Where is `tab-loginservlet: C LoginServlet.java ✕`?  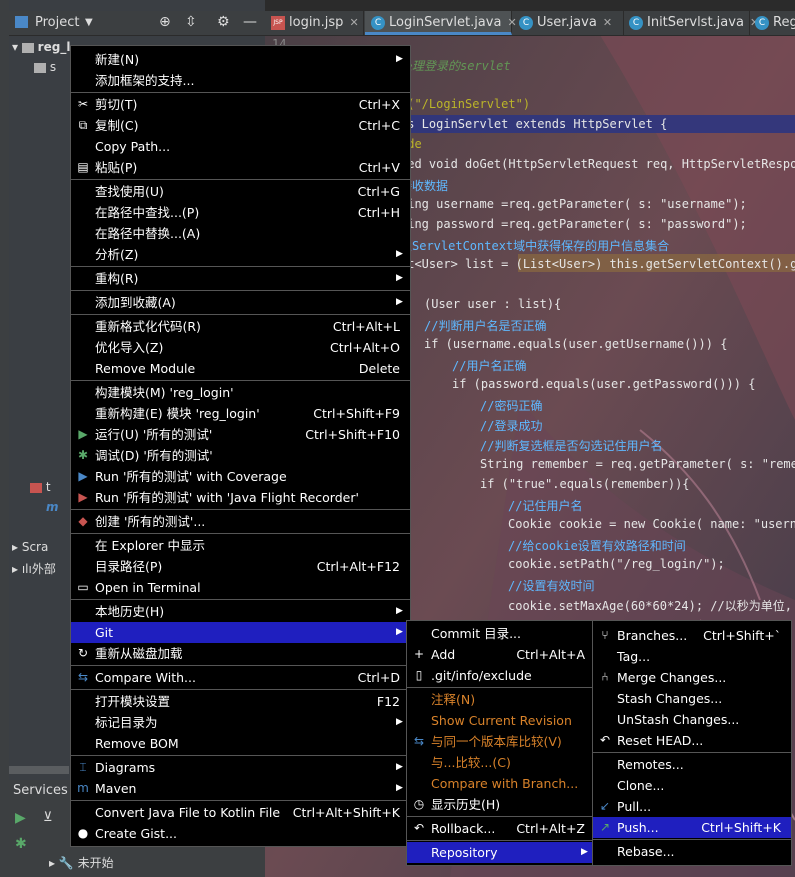 tab-loginservlet: C LoginServlet.java ✕ is located at coordinates (441, 23).